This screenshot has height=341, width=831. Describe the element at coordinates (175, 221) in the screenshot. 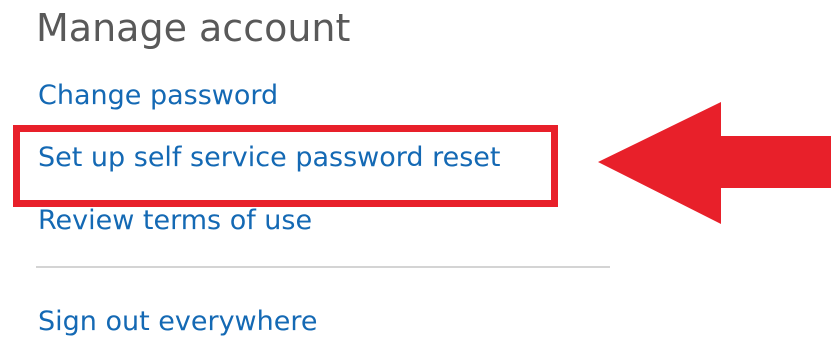

I see `review-terms-of-use-link: Review terms of use` at that location.